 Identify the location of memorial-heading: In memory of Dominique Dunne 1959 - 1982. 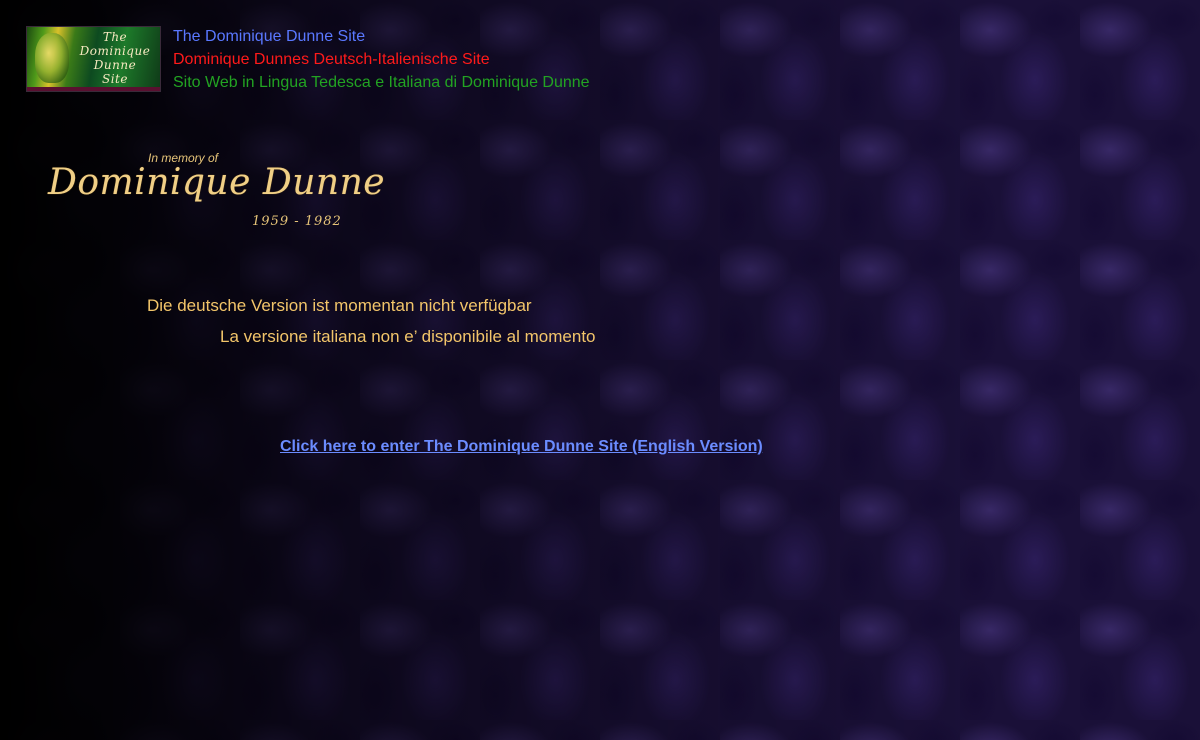
(216, 193).